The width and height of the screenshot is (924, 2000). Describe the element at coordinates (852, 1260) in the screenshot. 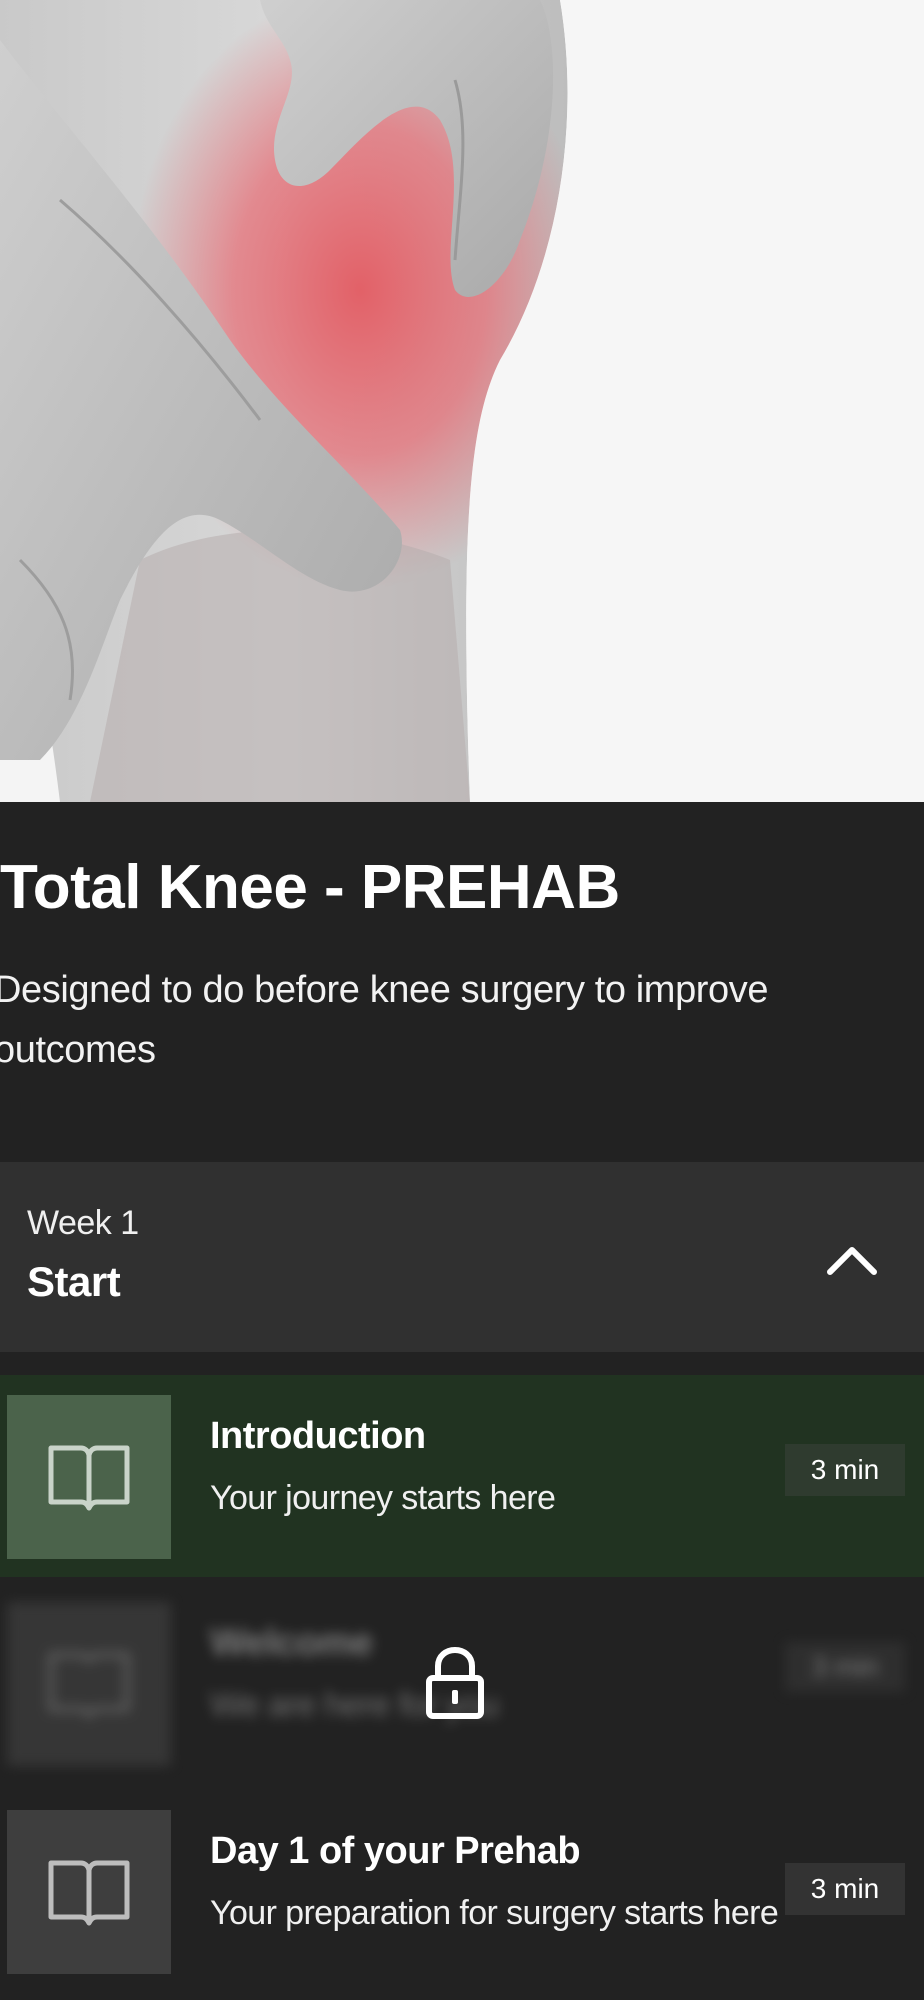

I see `chevron-up-icon` at that location.